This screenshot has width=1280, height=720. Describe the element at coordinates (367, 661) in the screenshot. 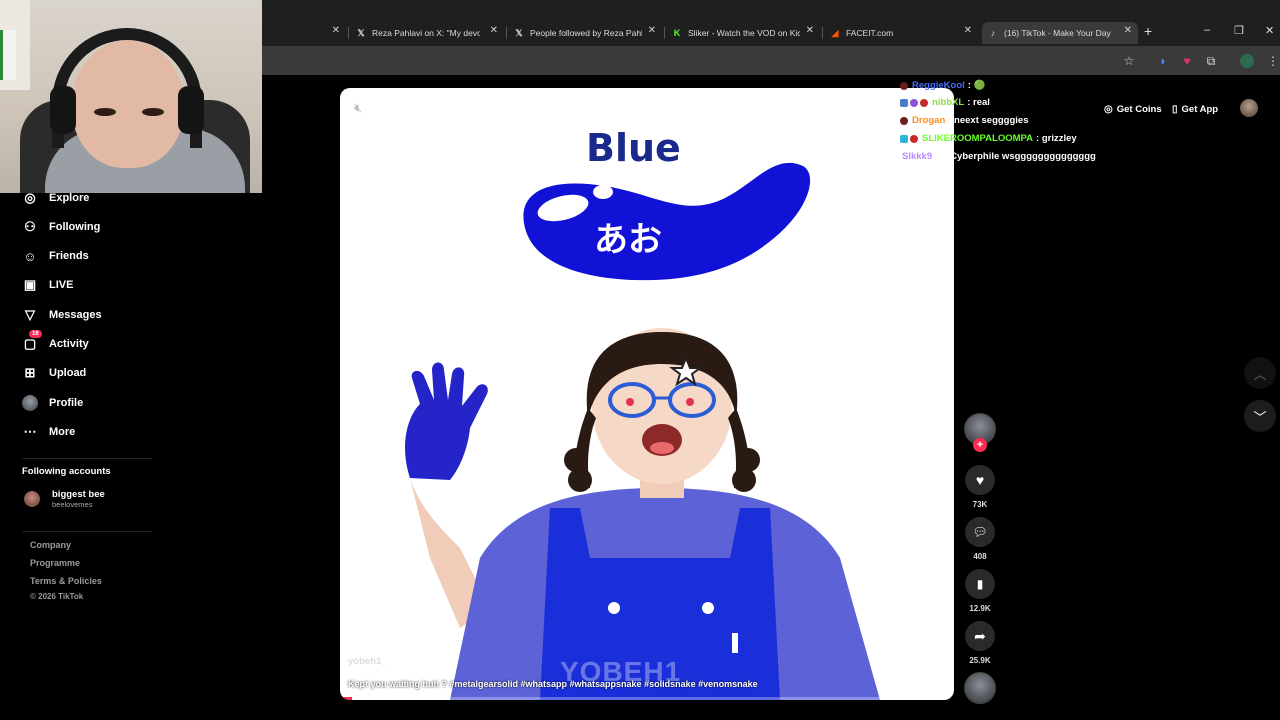

I see `video-author-username: yobeh1_` at that location.